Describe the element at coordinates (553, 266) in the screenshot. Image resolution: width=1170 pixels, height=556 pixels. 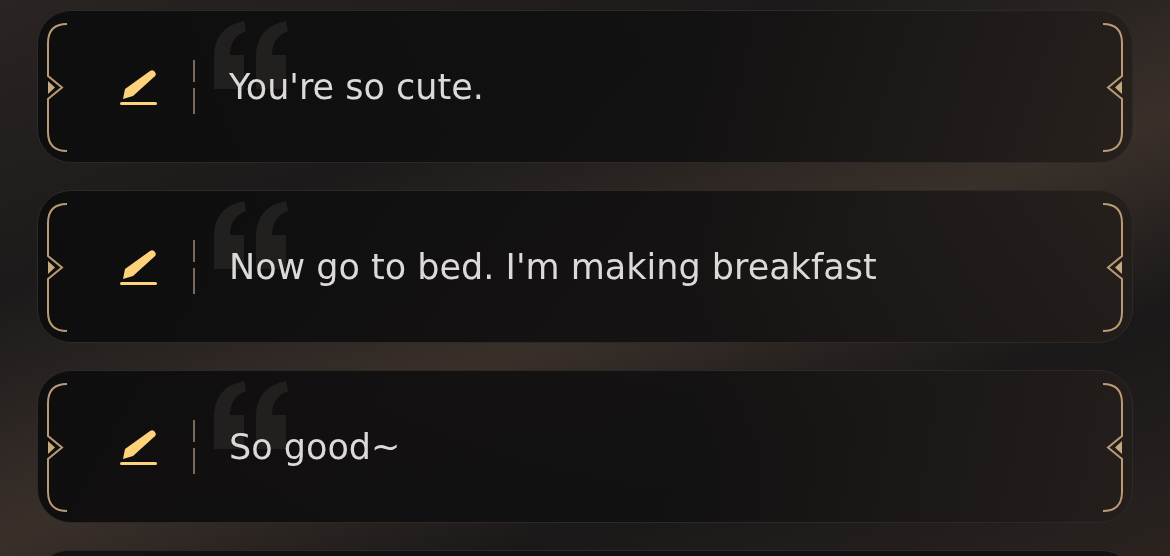
I see `option-text: Now go to bed. I'm making breakfast` at that location.